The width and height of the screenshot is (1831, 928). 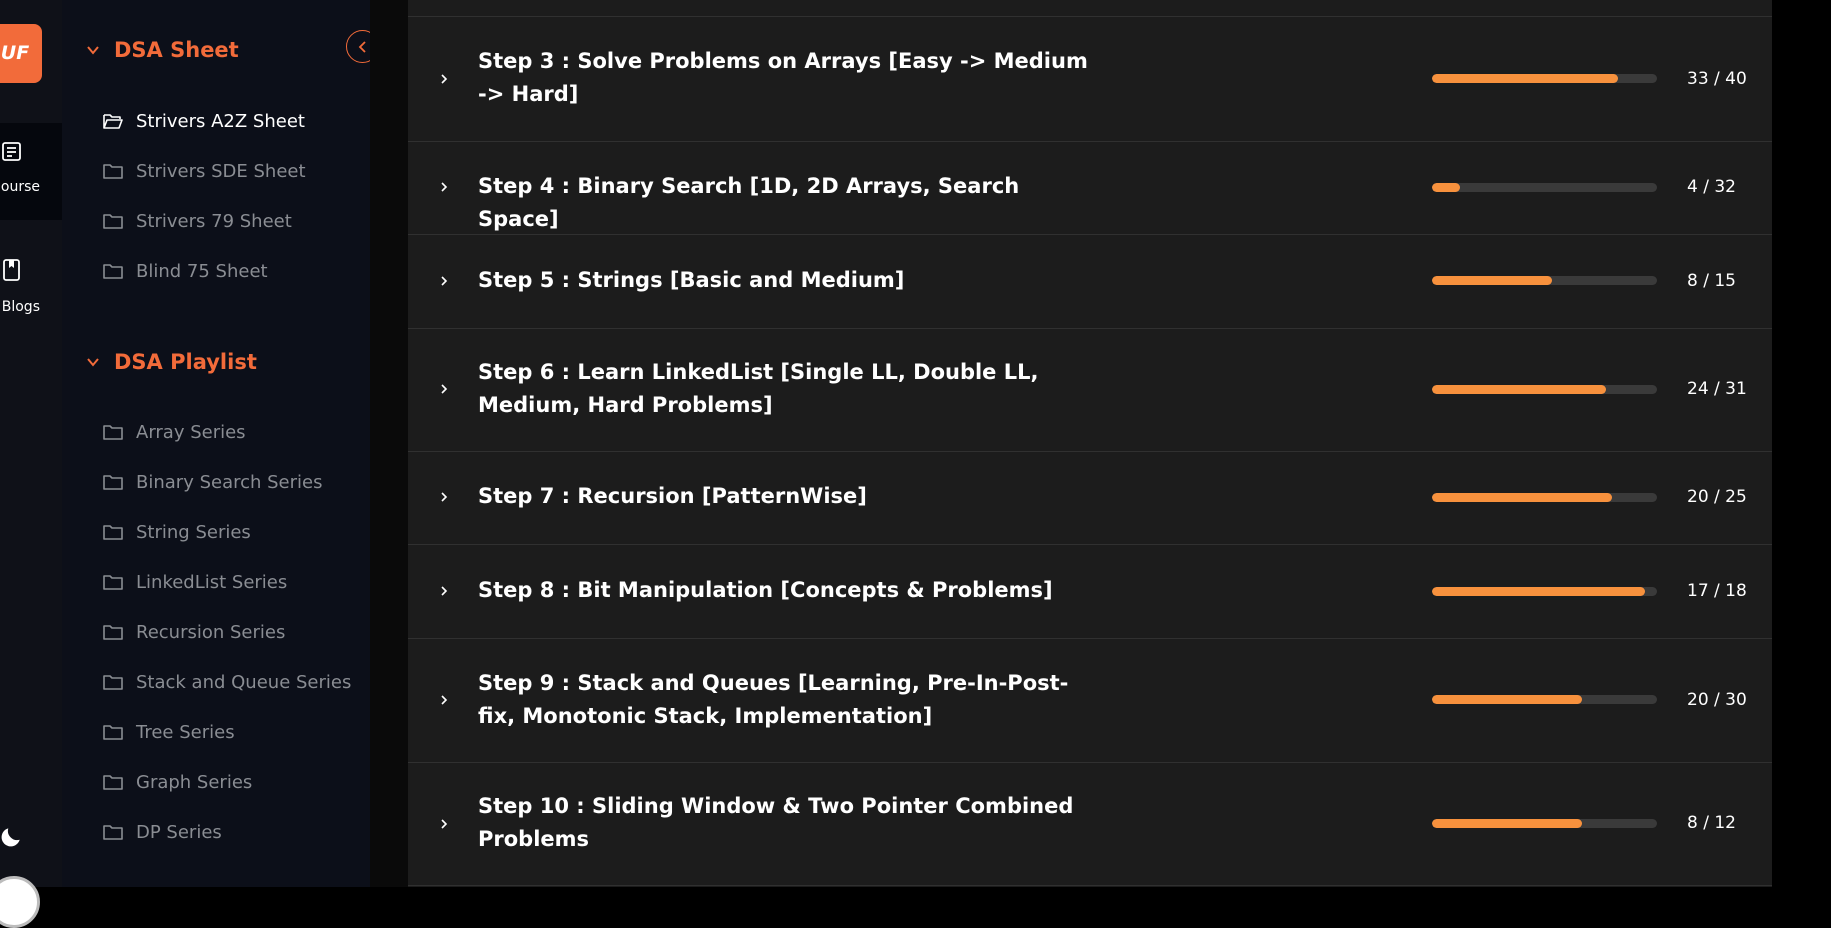 I want to click on sidebar-item-label: Blind 75 Sheet, so click(x=202, y=271).